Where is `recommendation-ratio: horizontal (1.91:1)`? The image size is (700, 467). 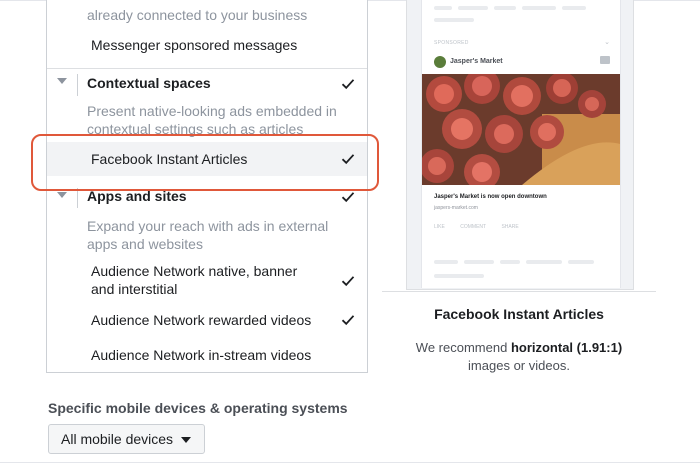
recommendation-ratio: horizontal (1.91:1) is located at coordinates (566, 347).